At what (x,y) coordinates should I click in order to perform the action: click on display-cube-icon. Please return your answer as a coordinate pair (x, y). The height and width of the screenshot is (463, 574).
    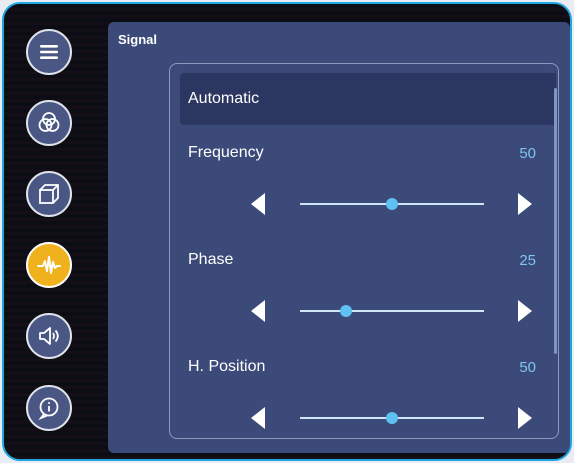
    Looking at the image, I should click on (49, 194).